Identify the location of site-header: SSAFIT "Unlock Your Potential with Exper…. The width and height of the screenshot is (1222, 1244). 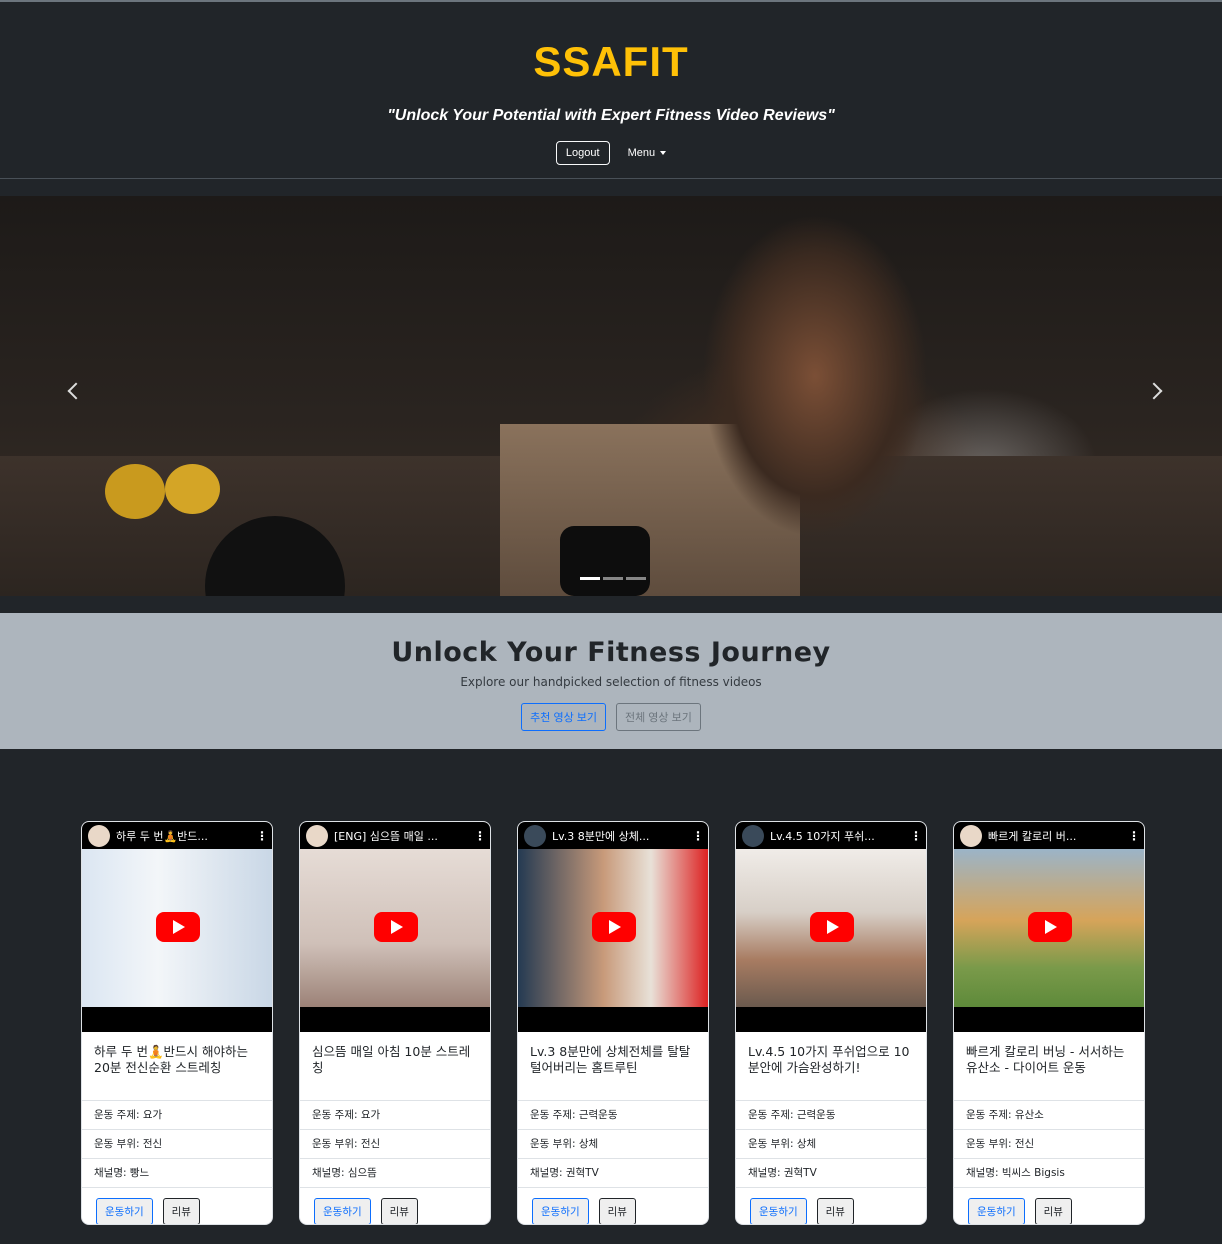
(611, 90).